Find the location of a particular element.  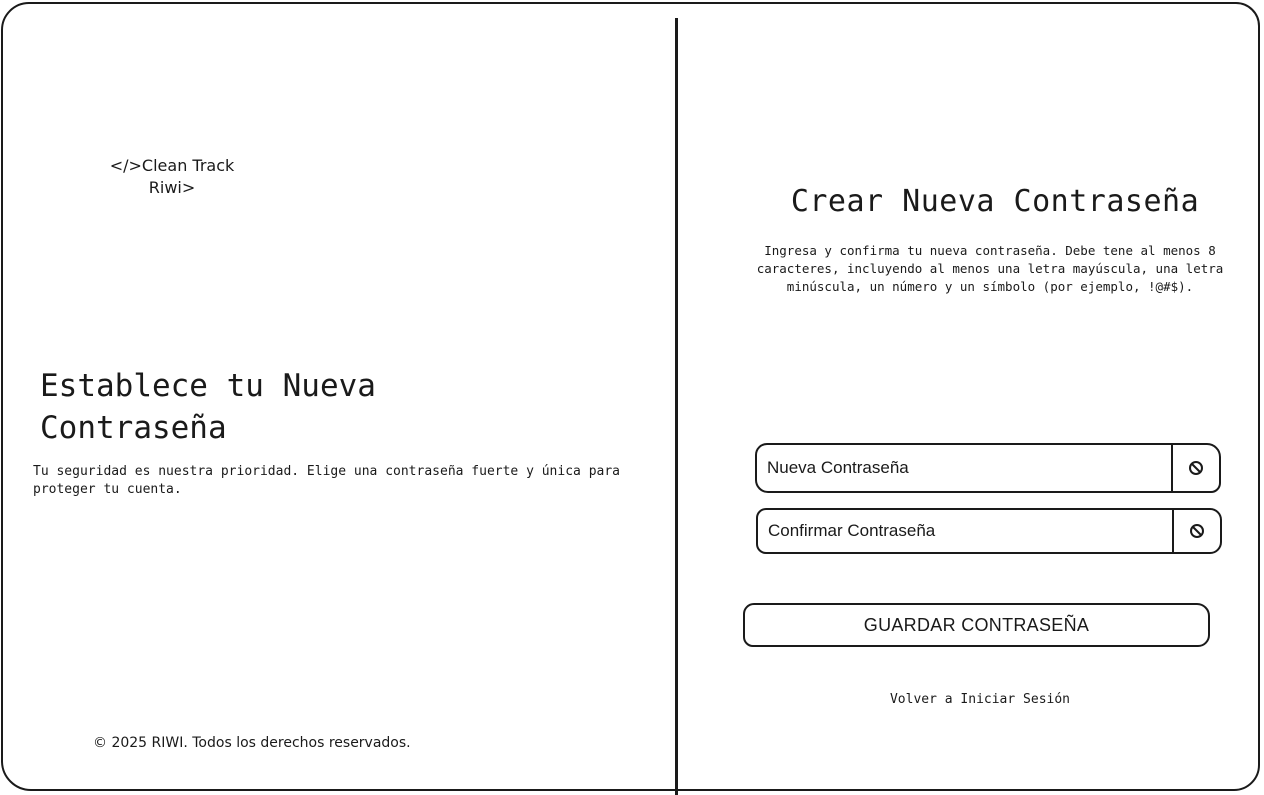

left-title-line-2: Contraseña is located at coordinates (133, 428).